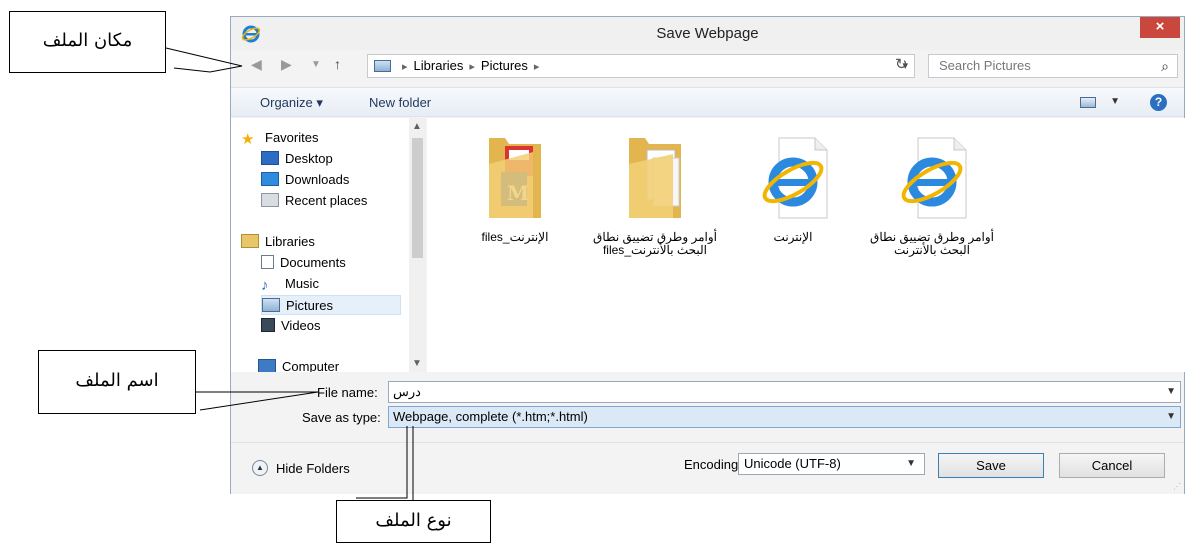  Describe the element at coordinates (257, 401) in the screenshot. I see `file-name-pointer` at that location.